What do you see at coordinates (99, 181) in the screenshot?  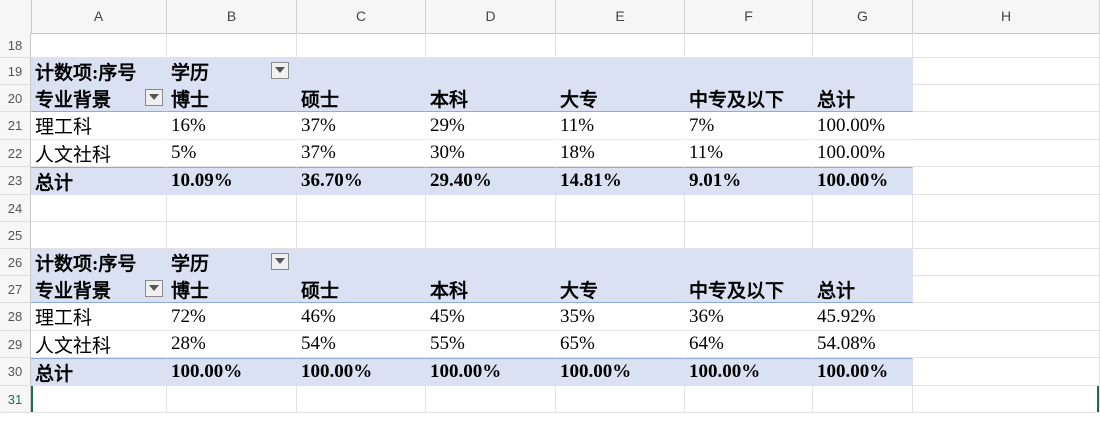 I see `cell-a23: 总计` at bounding box center [99, 181].